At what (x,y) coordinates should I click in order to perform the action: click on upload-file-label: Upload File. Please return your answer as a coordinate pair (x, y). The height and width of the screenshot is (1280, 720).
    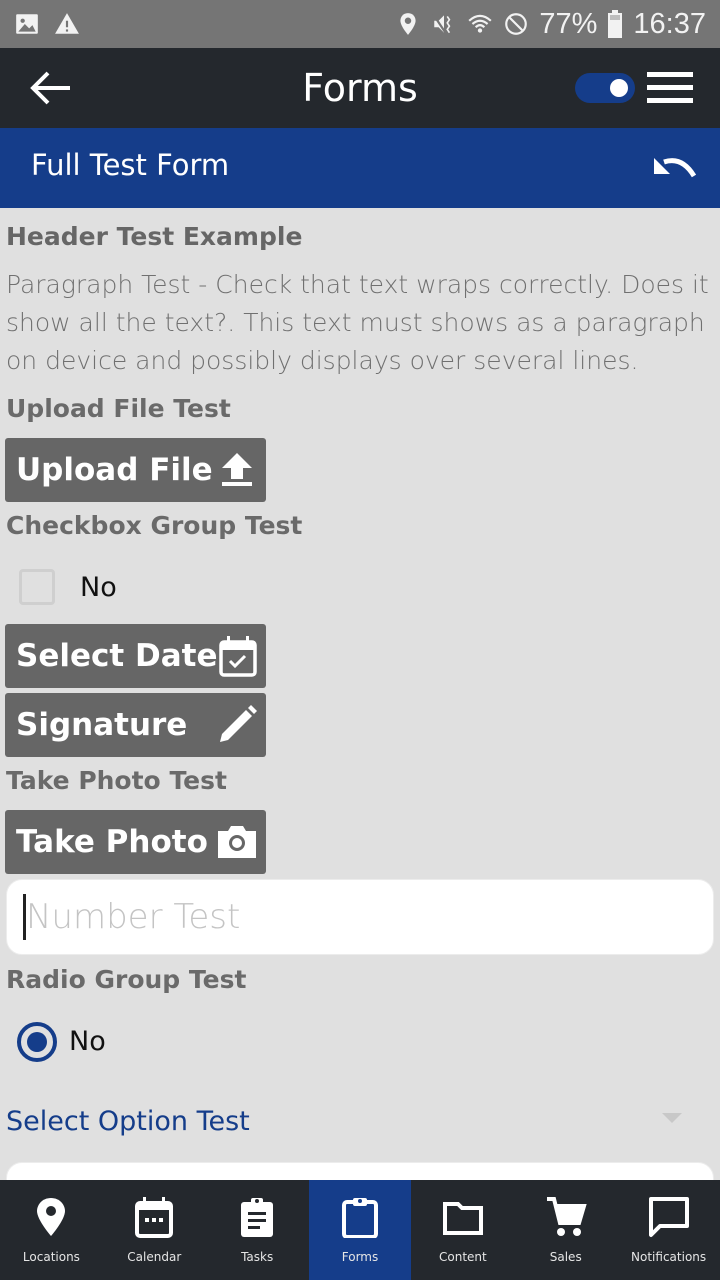
    Looking at the image, I should click on (114, 470).